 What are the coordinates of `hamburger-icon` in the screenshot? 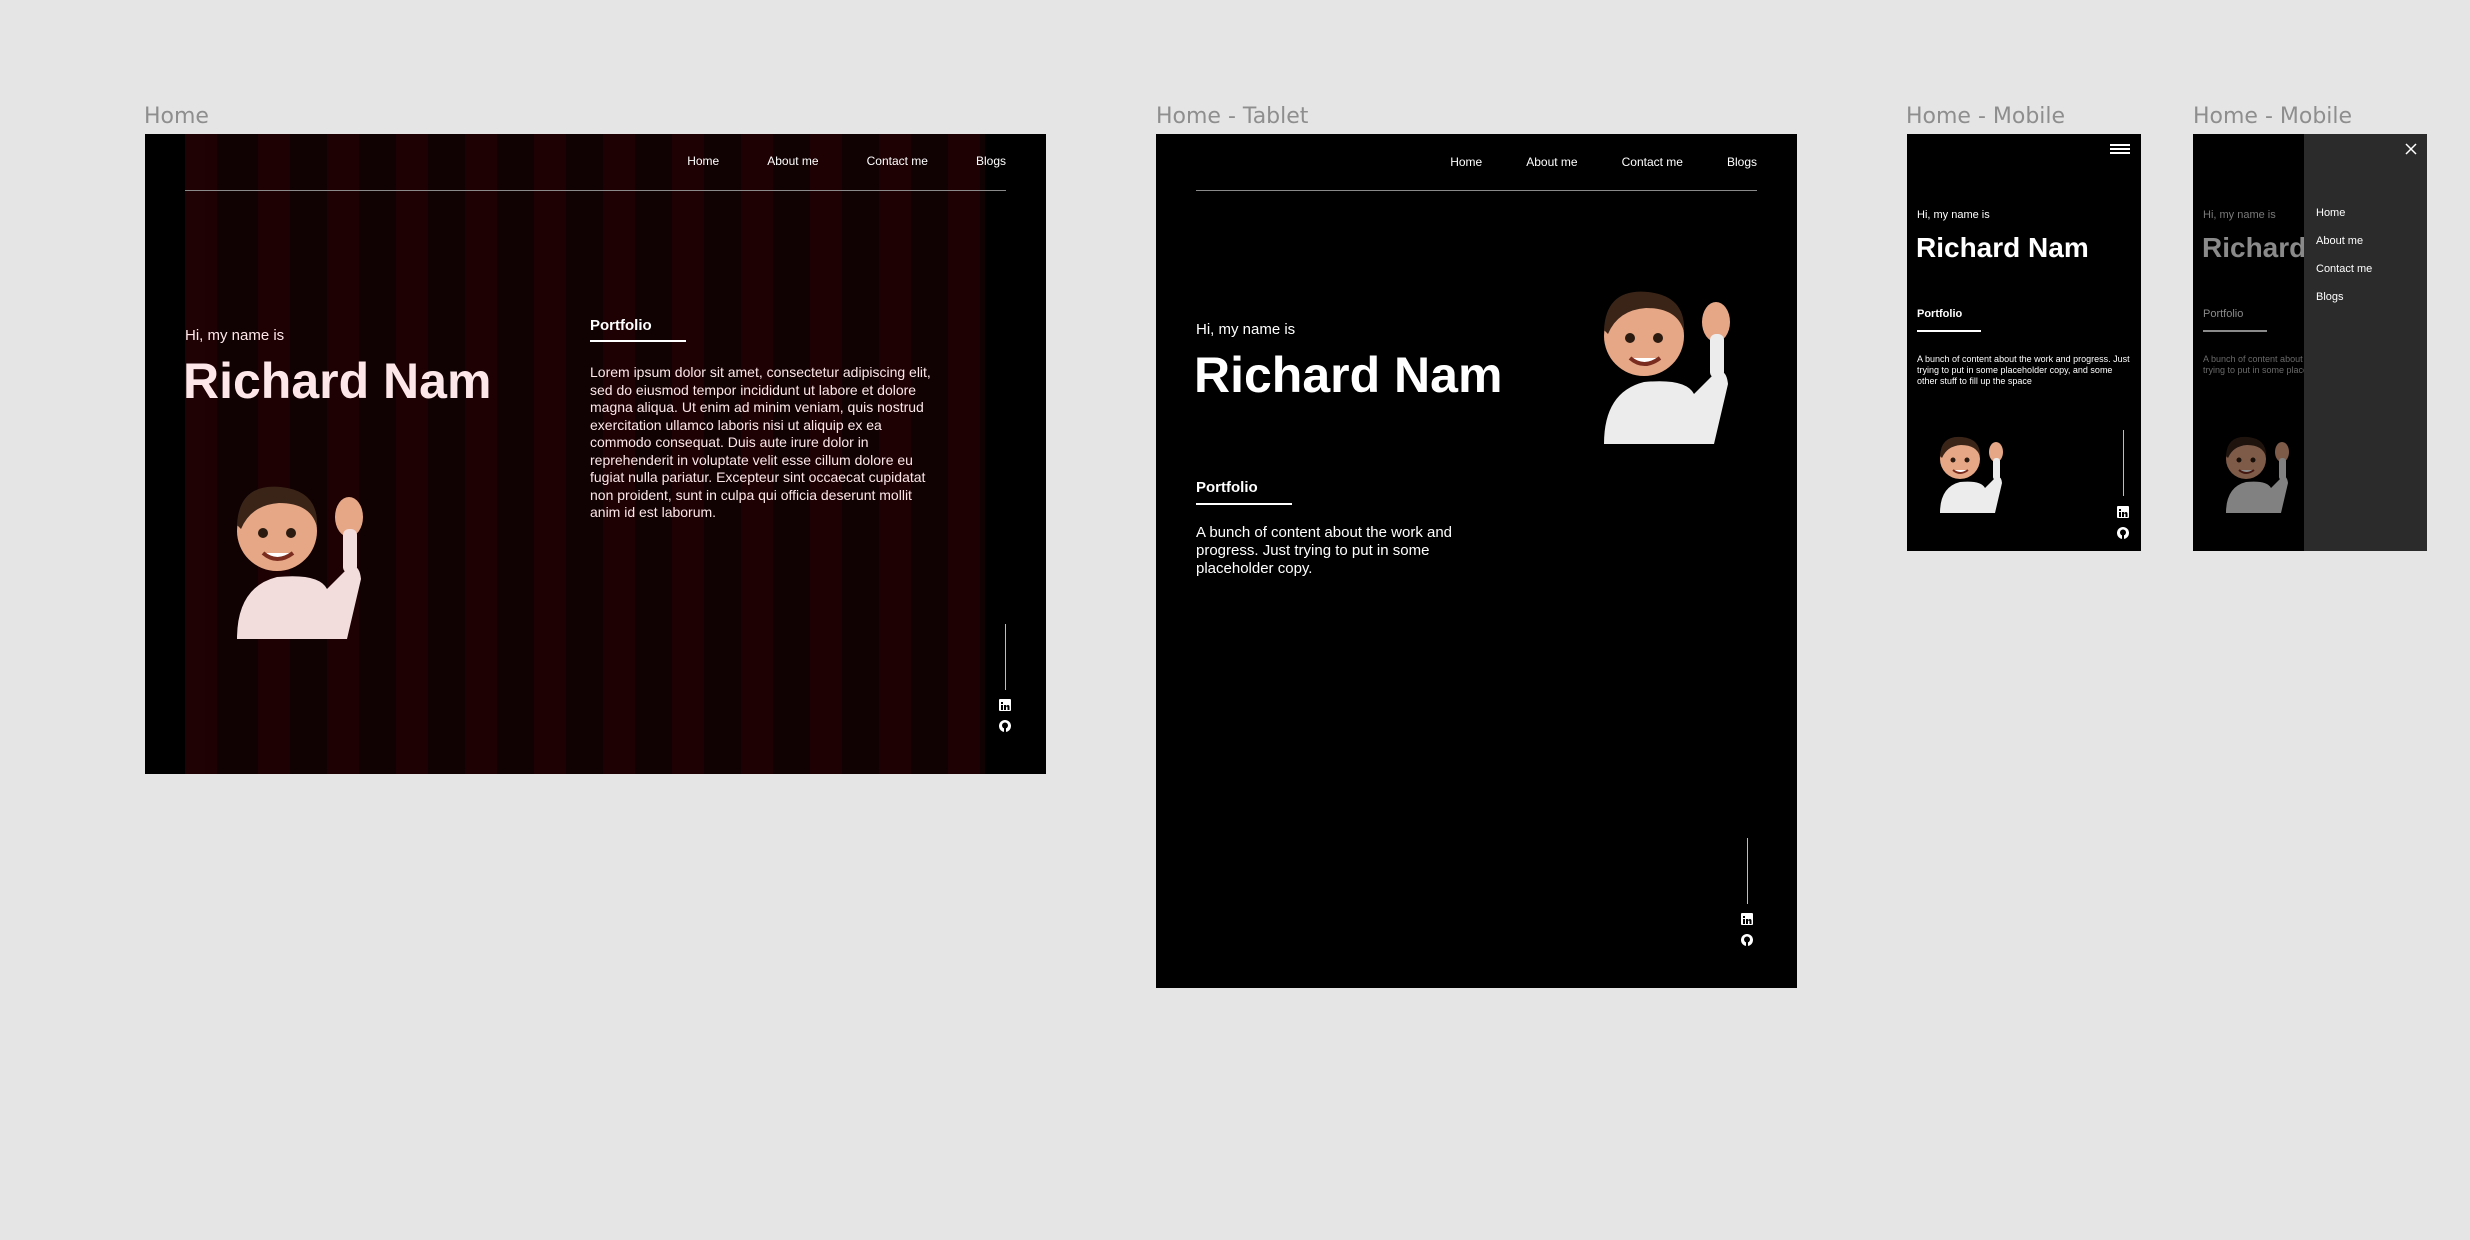 It's located at (2120, 149).